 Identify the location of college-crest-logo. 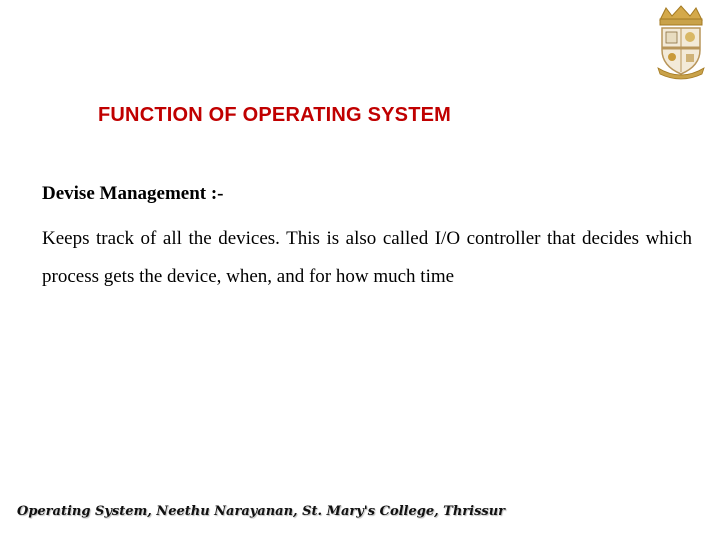
(681, 42).